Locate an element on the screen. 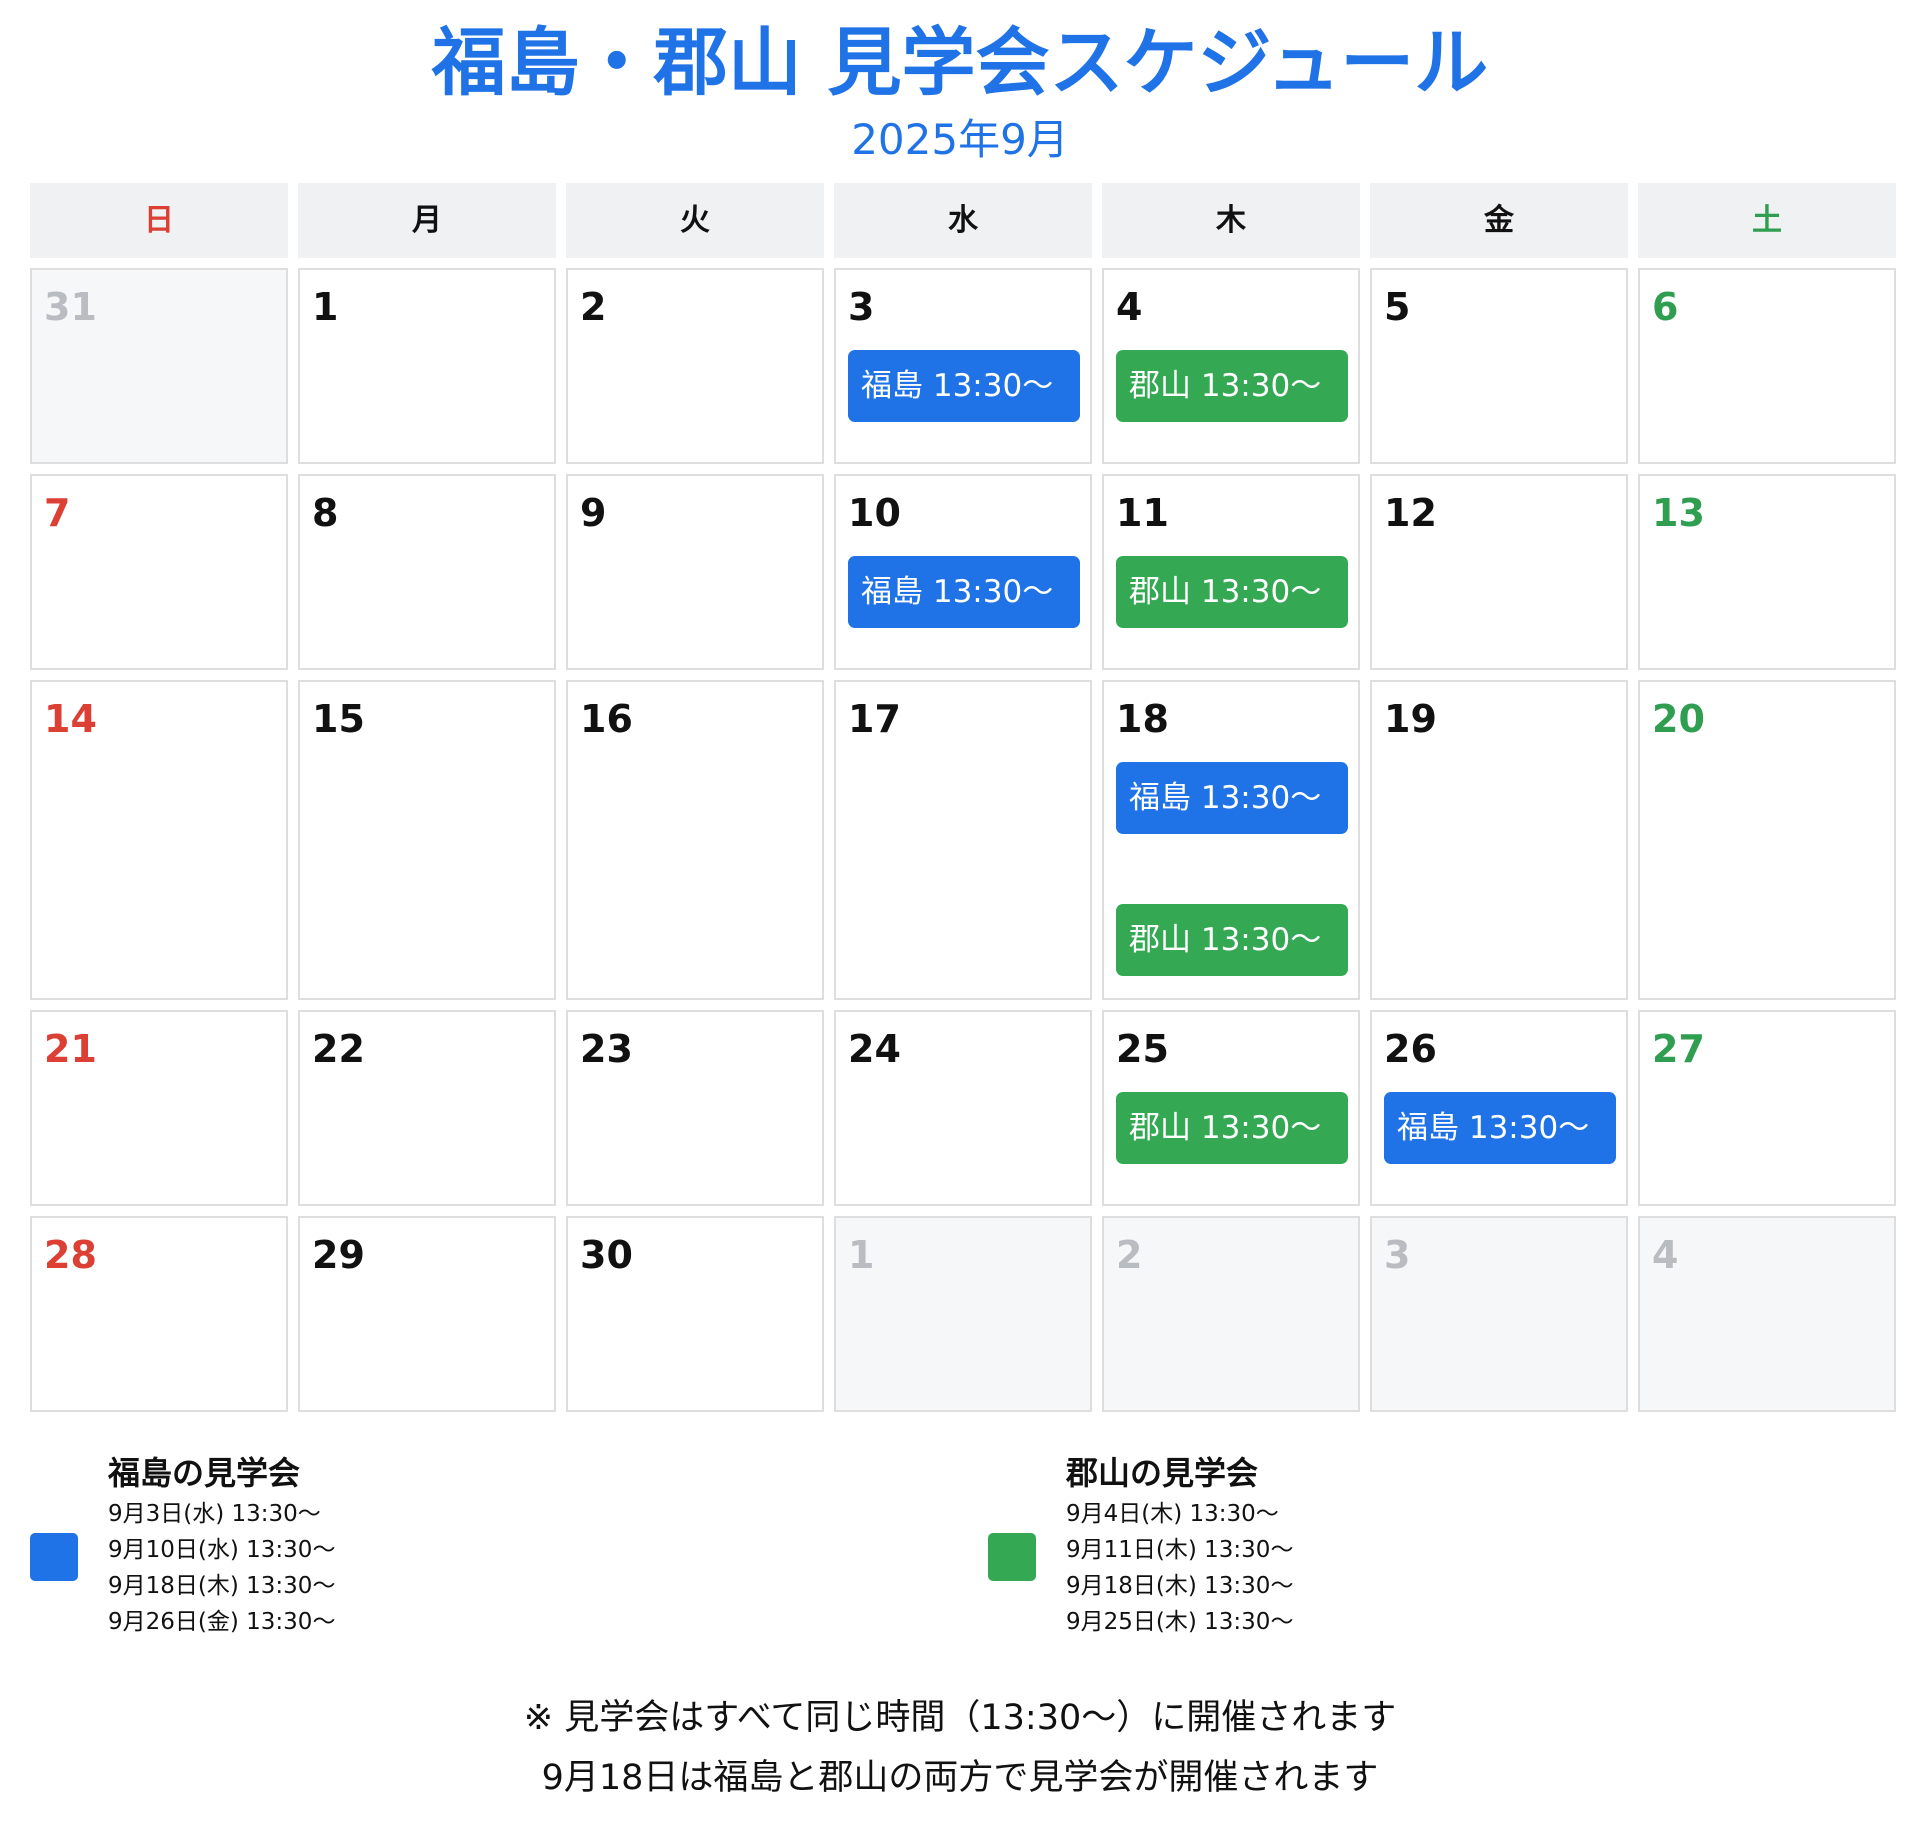 The image size is (1920, 1830). page-title: 福島・郡山 見学会スケジュール is located at coordinates (960, 63).